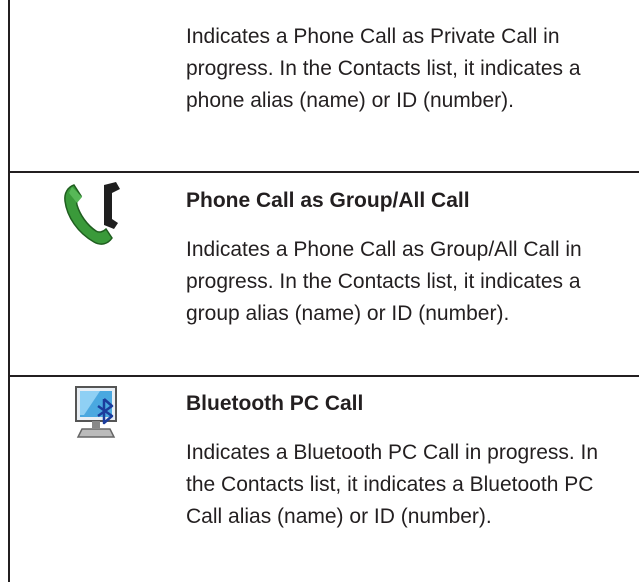  I want to click on bluetooth-pc-call-icon, so click(96, 412).